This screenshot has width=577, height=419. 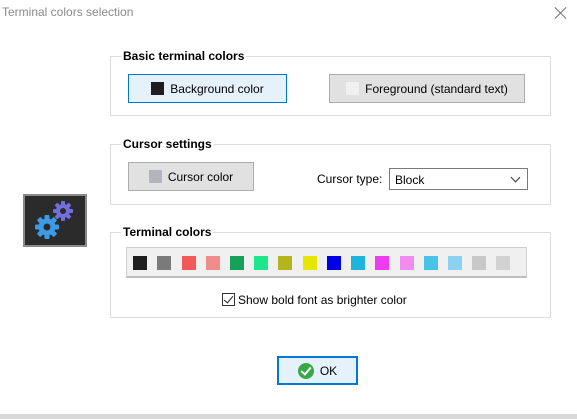 I want to click on ok-button: OK, so click(x=317, y=370).